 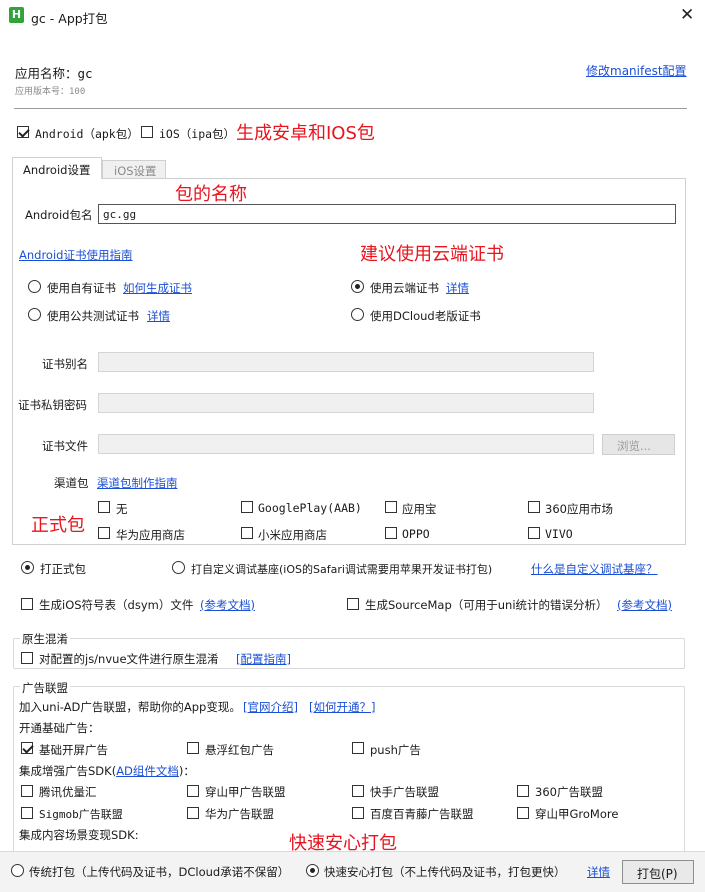 What do you see at coordinates (312, 870) in the screenshot?
I see `fast-build-radio` at bounding box center [312, 870].